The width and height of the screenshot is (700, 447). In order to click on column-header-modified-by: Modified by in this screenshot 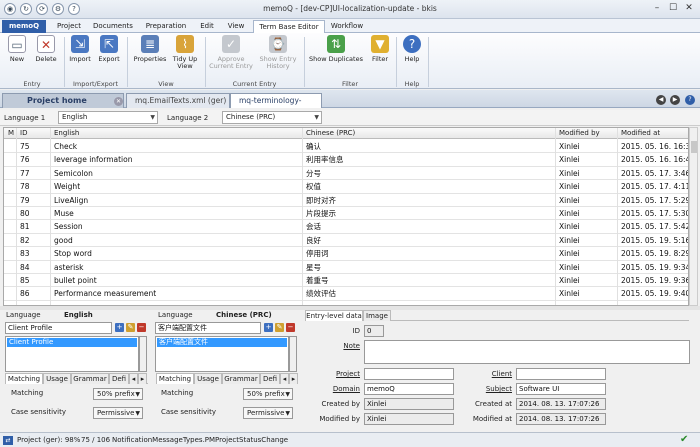, I will do `click(579, 133)`.